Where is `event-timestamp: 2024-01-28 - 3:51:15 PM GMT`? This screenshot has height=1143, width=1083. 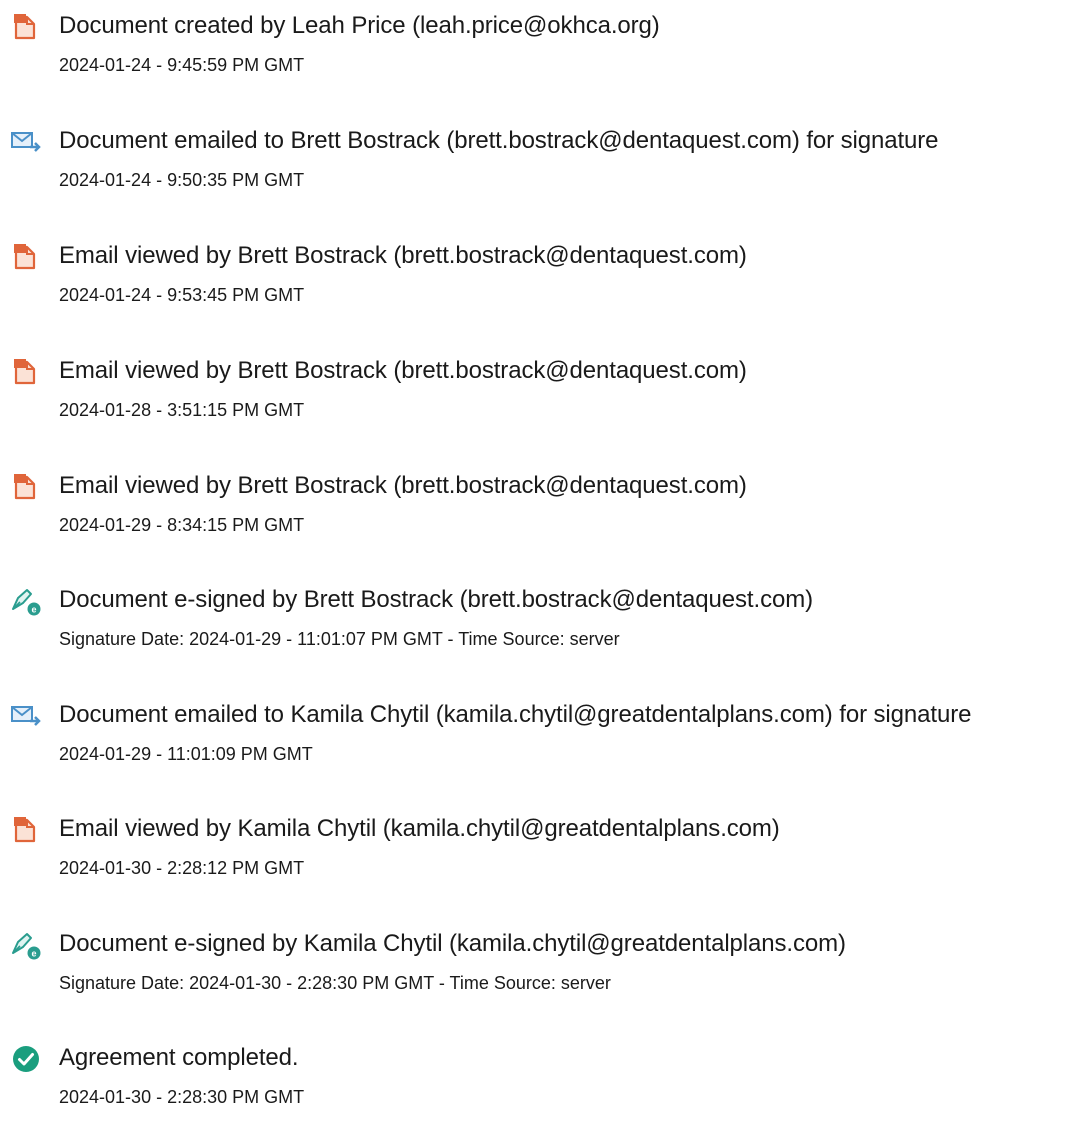
event-timestamp: 2024-01-28 - 3:51:15 PM GMT is located at coordinates (182, 410).